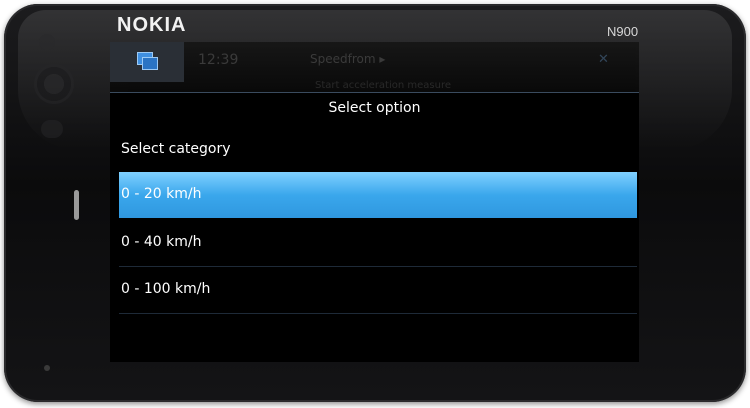  What do you see at coordinates (76, 205) in the screenshot?
I see `side-slot` at bounding box center [76, 205].